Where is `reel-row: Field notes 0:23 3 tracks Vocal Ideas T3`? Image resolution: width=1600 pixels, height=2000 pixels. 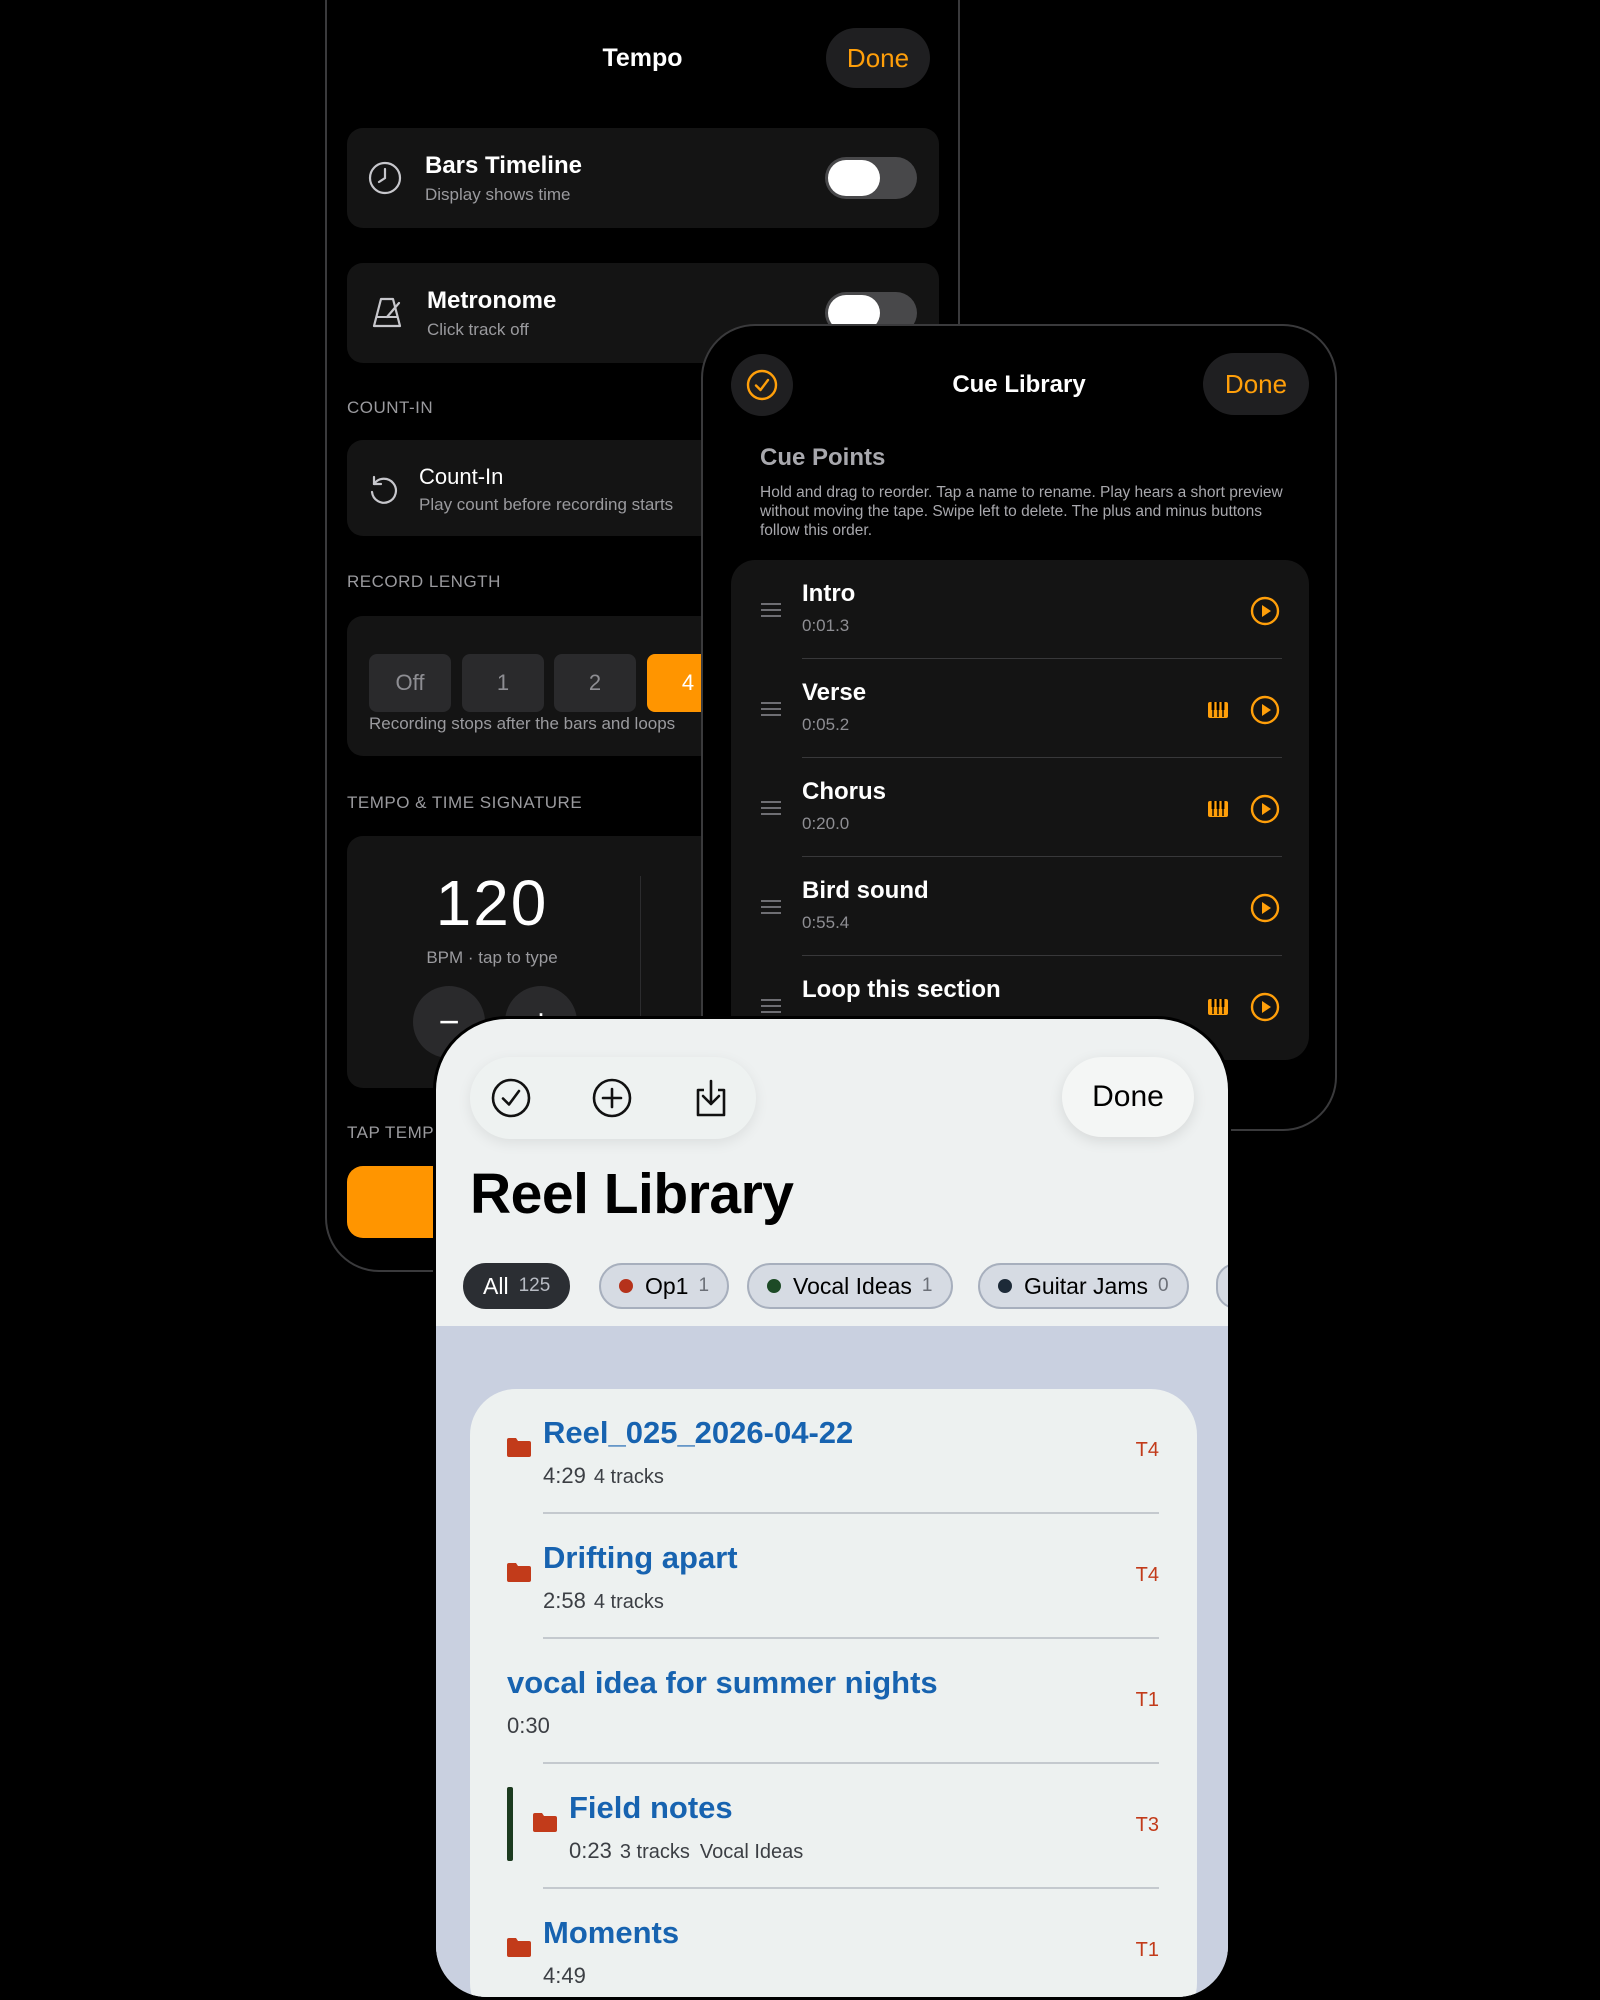 reel-row: Field notes 0:23 3 tracks Vocal Ideas T3 is located at coordinates (833, 1826).